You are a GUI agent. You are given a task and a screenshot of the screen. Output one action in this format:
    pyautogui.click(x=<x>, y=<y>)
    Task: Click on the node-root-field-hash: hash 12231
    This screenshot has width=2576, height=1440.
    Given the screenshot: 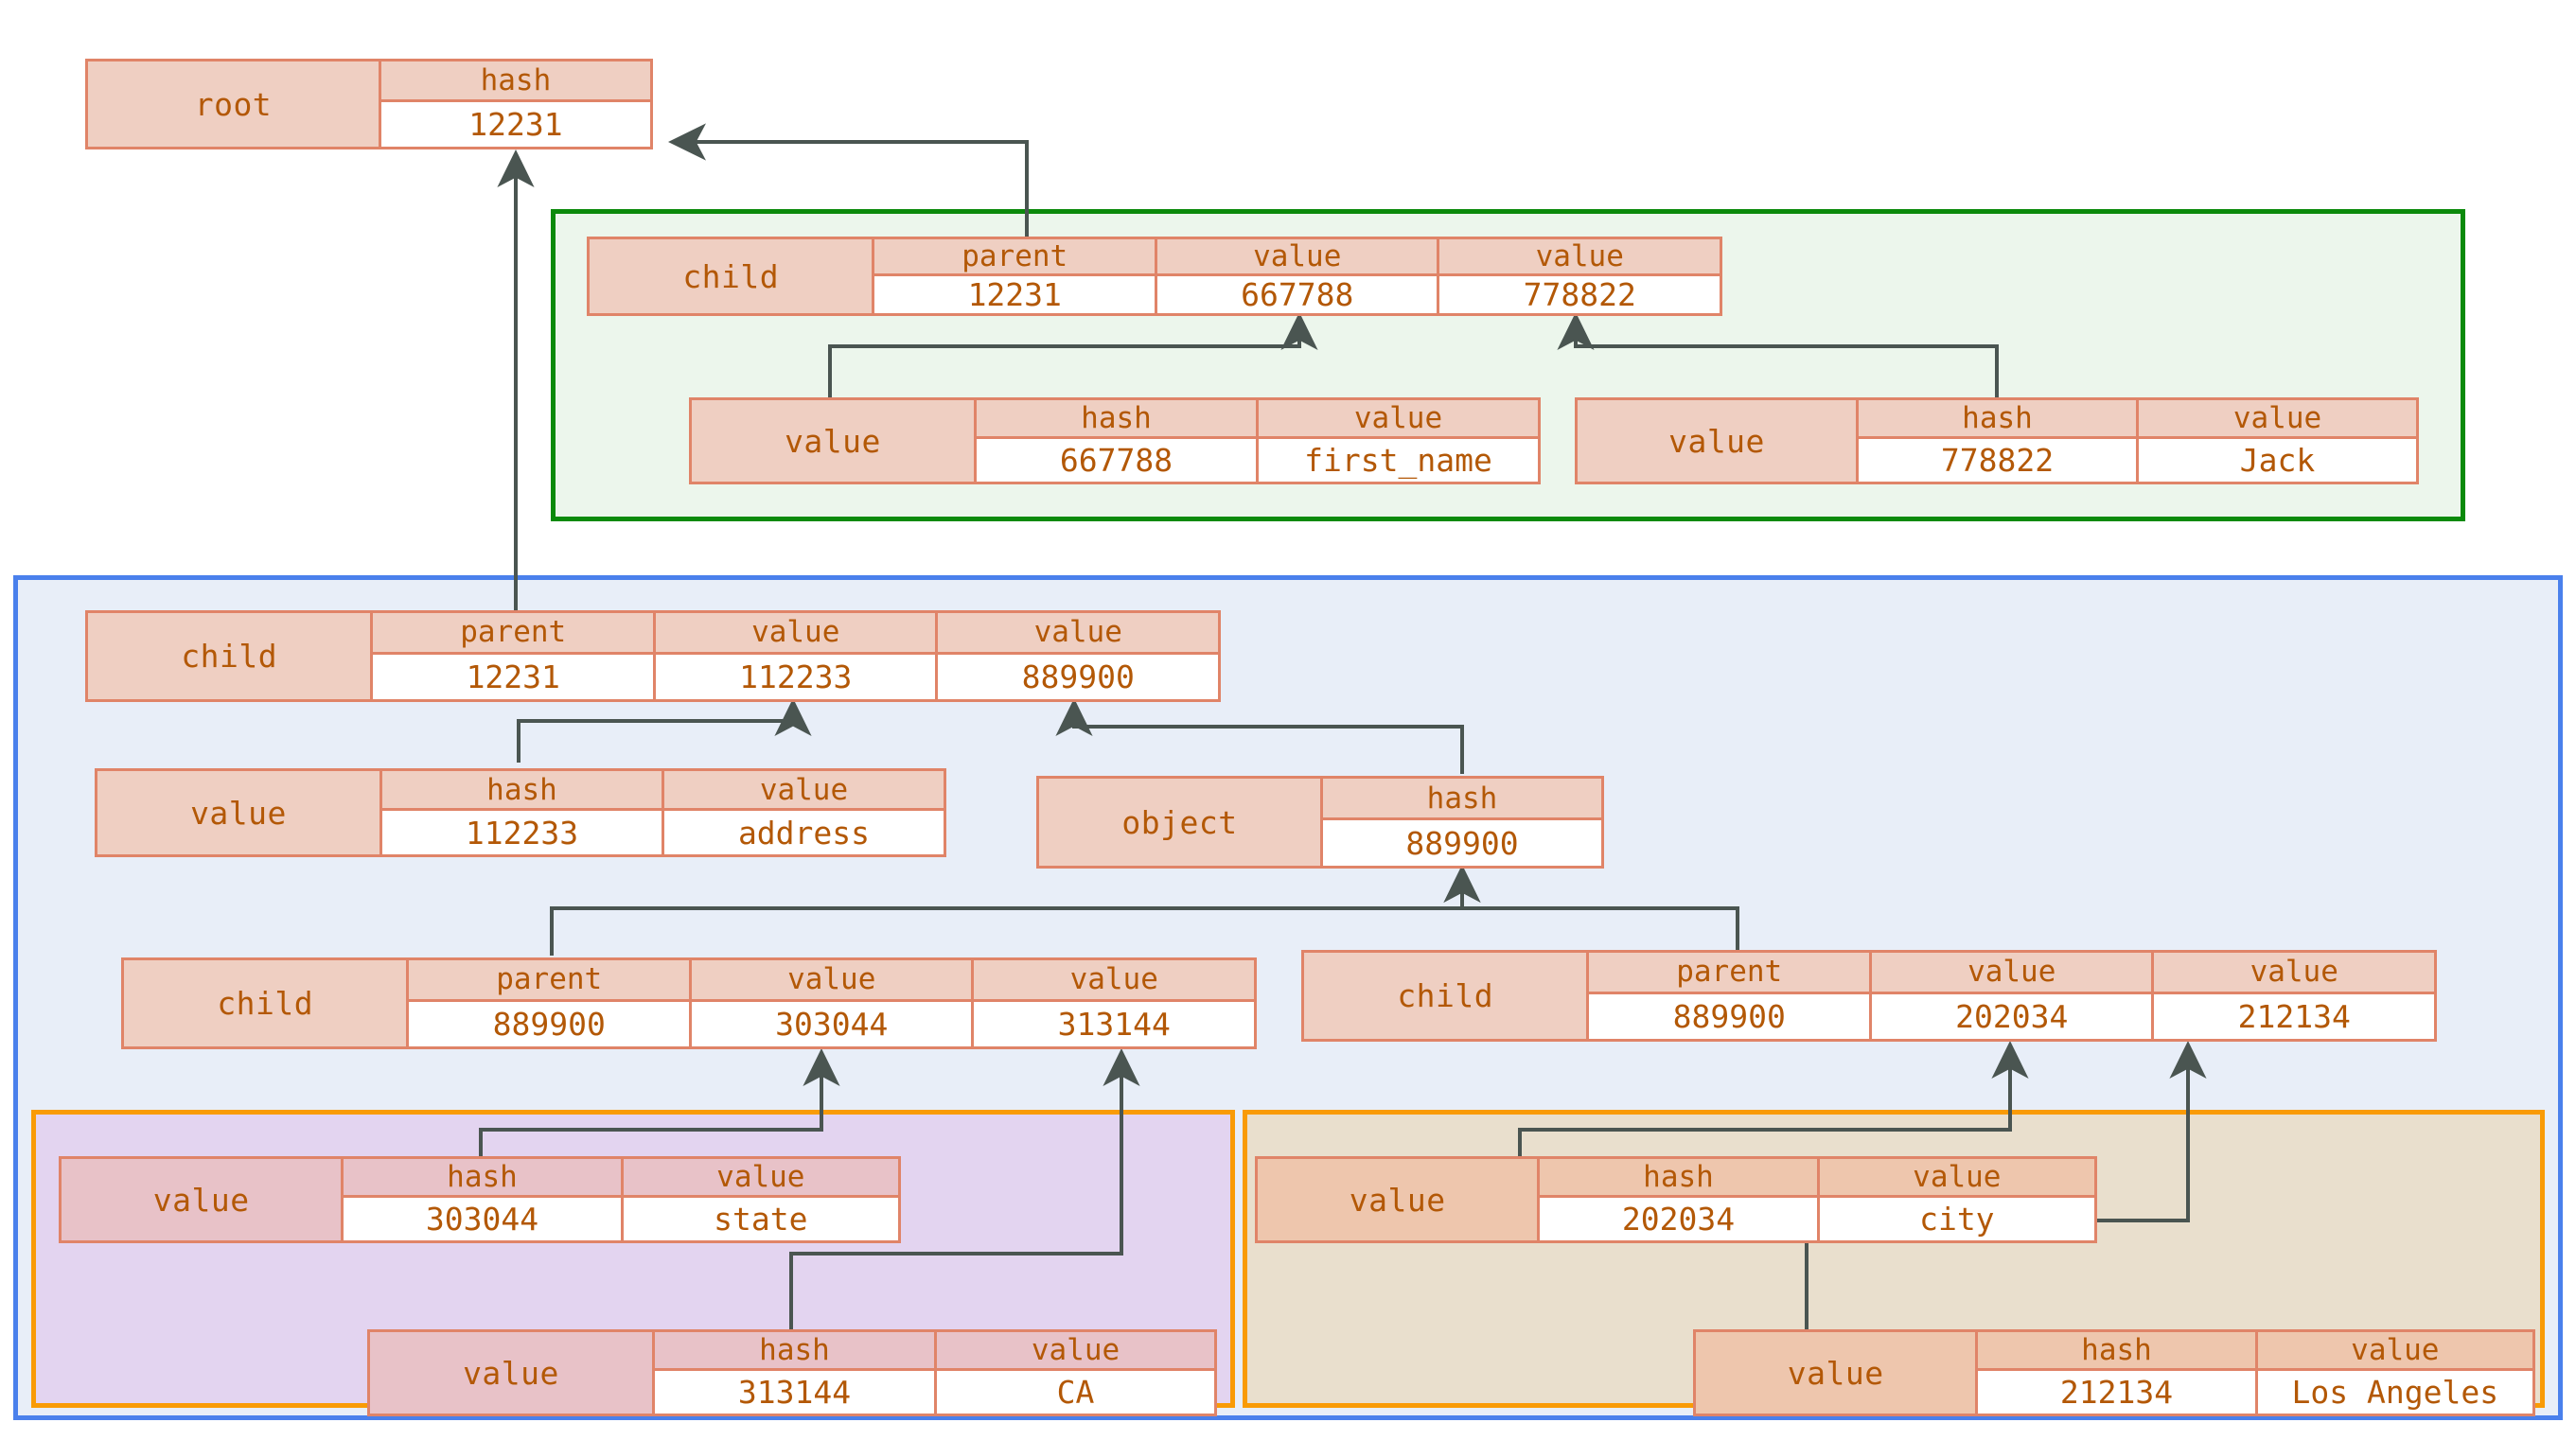 What is the action you would take?
    pyautogui.click(x=514, y=104)
    